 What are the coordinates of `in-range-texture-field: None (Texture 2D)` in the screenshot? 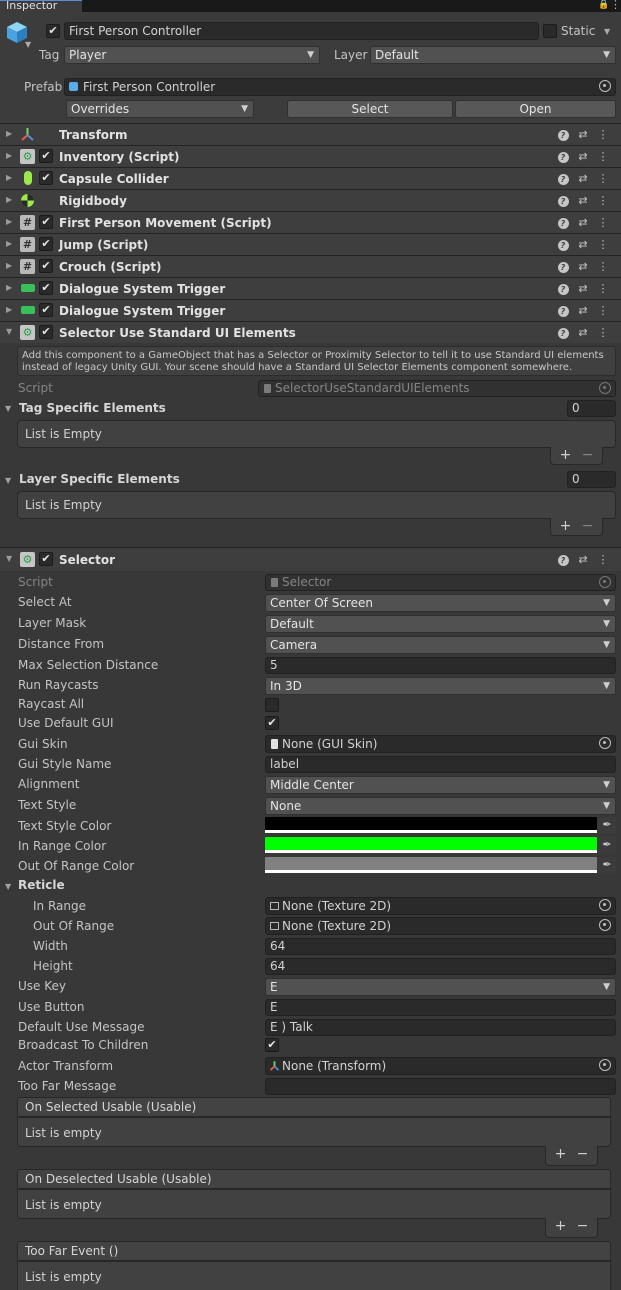 It's located at (440, 906).